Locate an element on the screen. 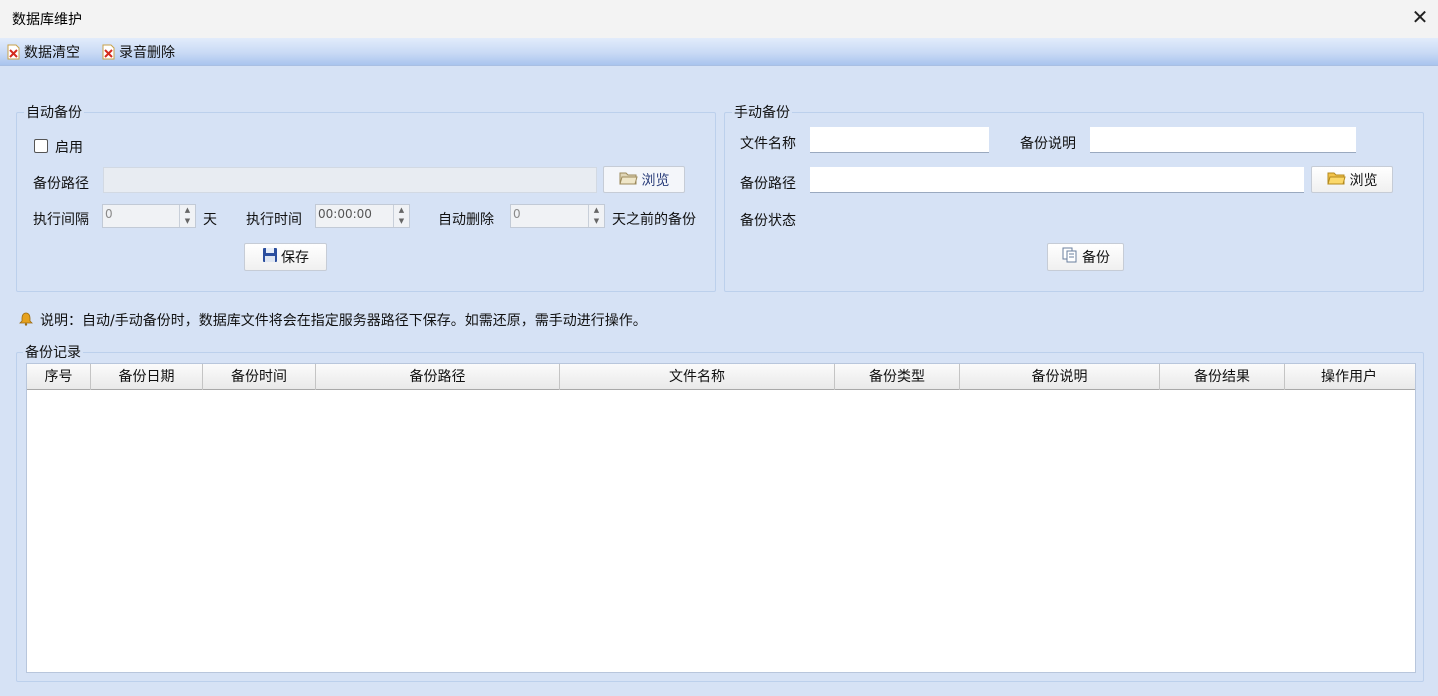  toolbar is located at coordinates (719, 52).